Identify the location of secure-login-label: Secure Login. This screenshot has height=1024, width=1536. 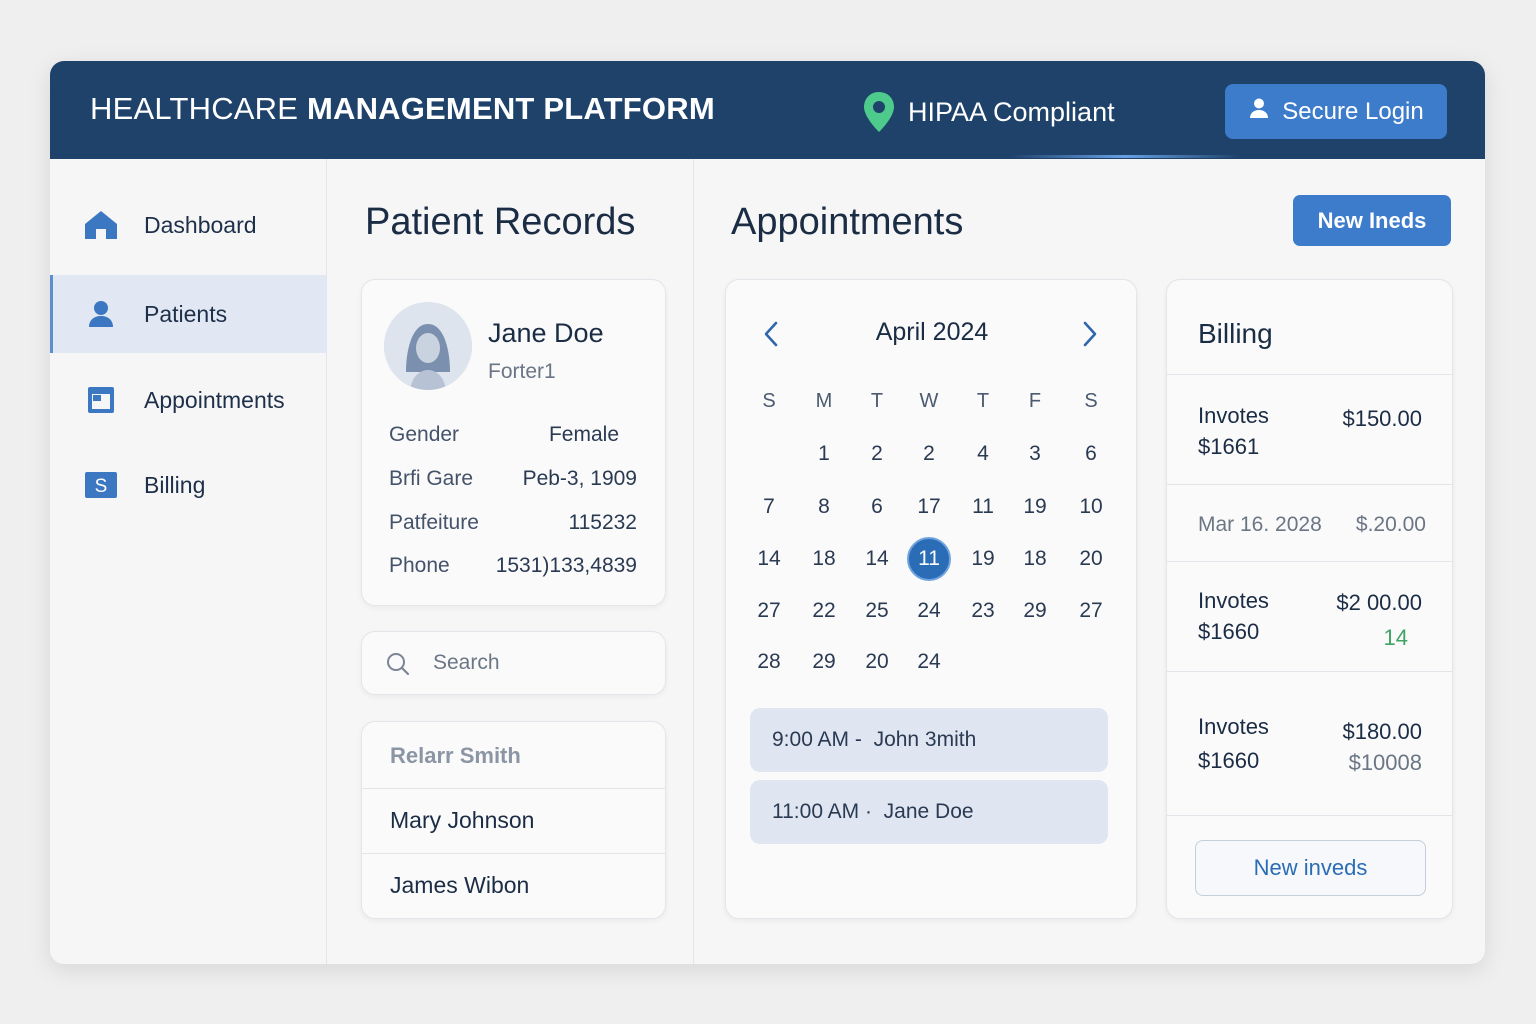
(1353, 111).